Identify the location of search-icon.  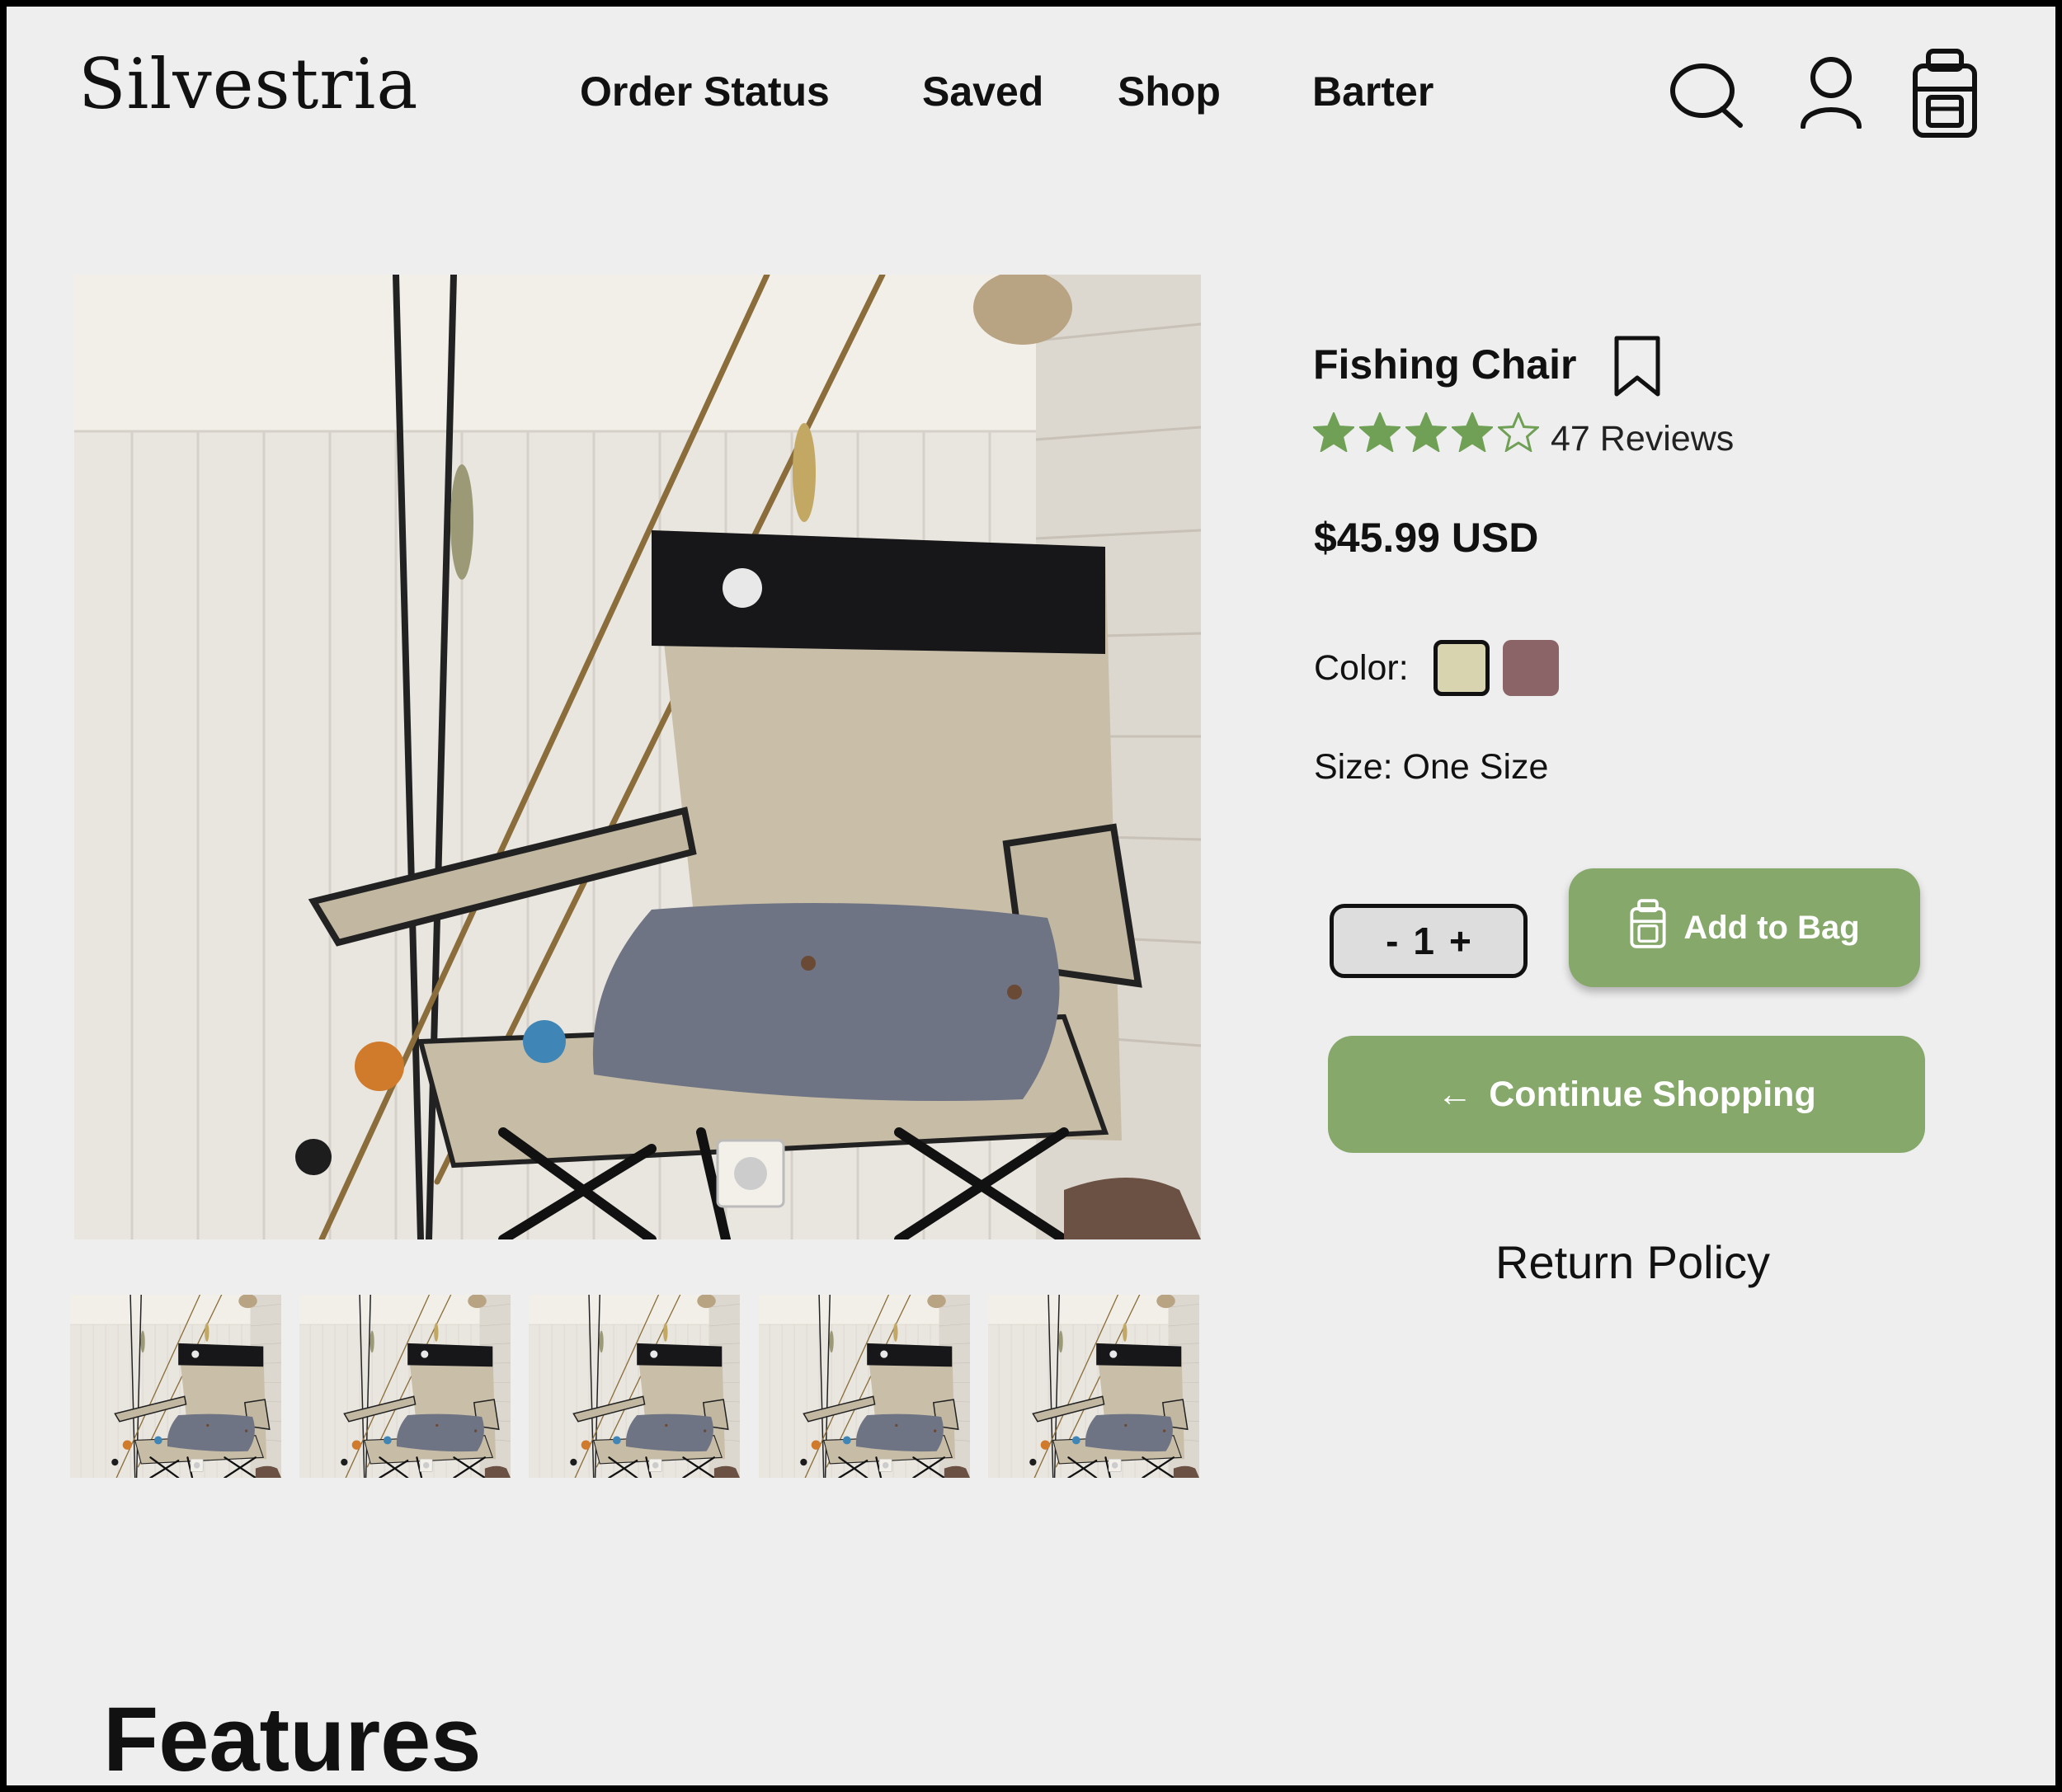
(1707, 94).